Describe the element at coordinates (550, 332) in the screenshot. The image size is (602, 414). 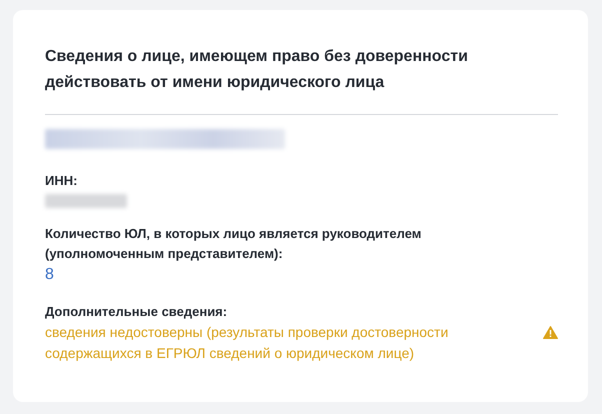
I see `warning-icon` at that location.